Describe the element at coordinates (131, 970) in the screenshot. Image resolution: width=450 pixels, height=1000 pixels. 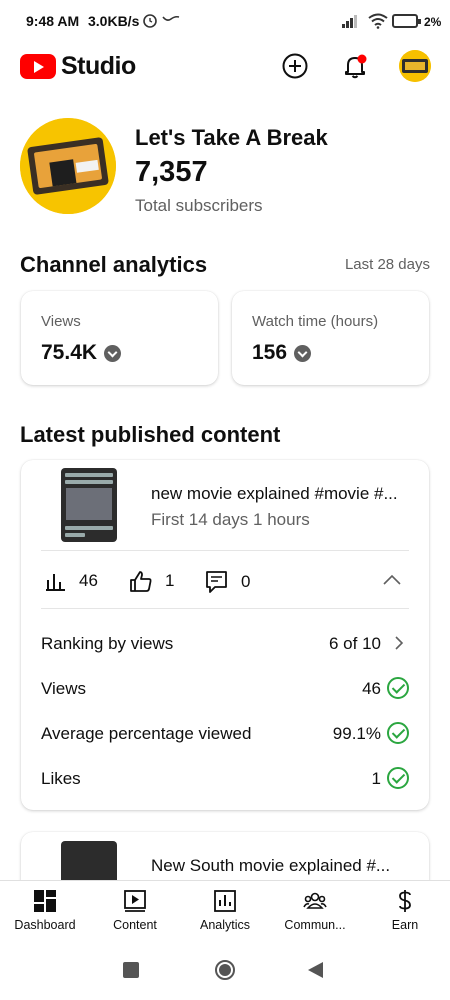
I see `recents-button` at that location.